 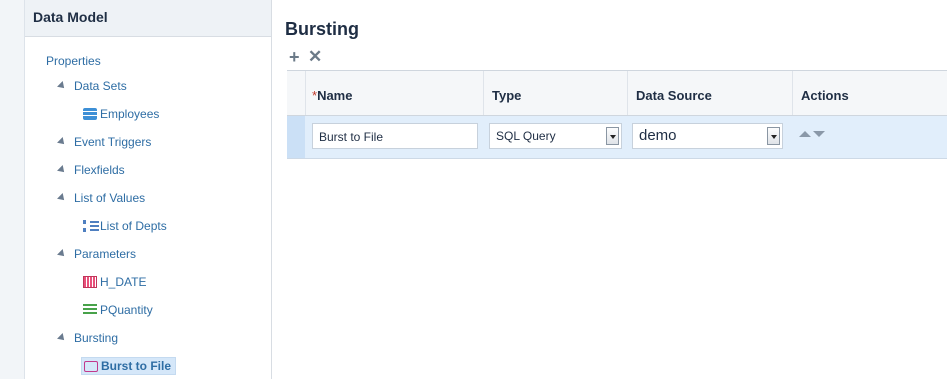 What do you see at coordinates (805, 134) in the screenshot?
I see `move-up-icon` at bounding box center [805, 134].